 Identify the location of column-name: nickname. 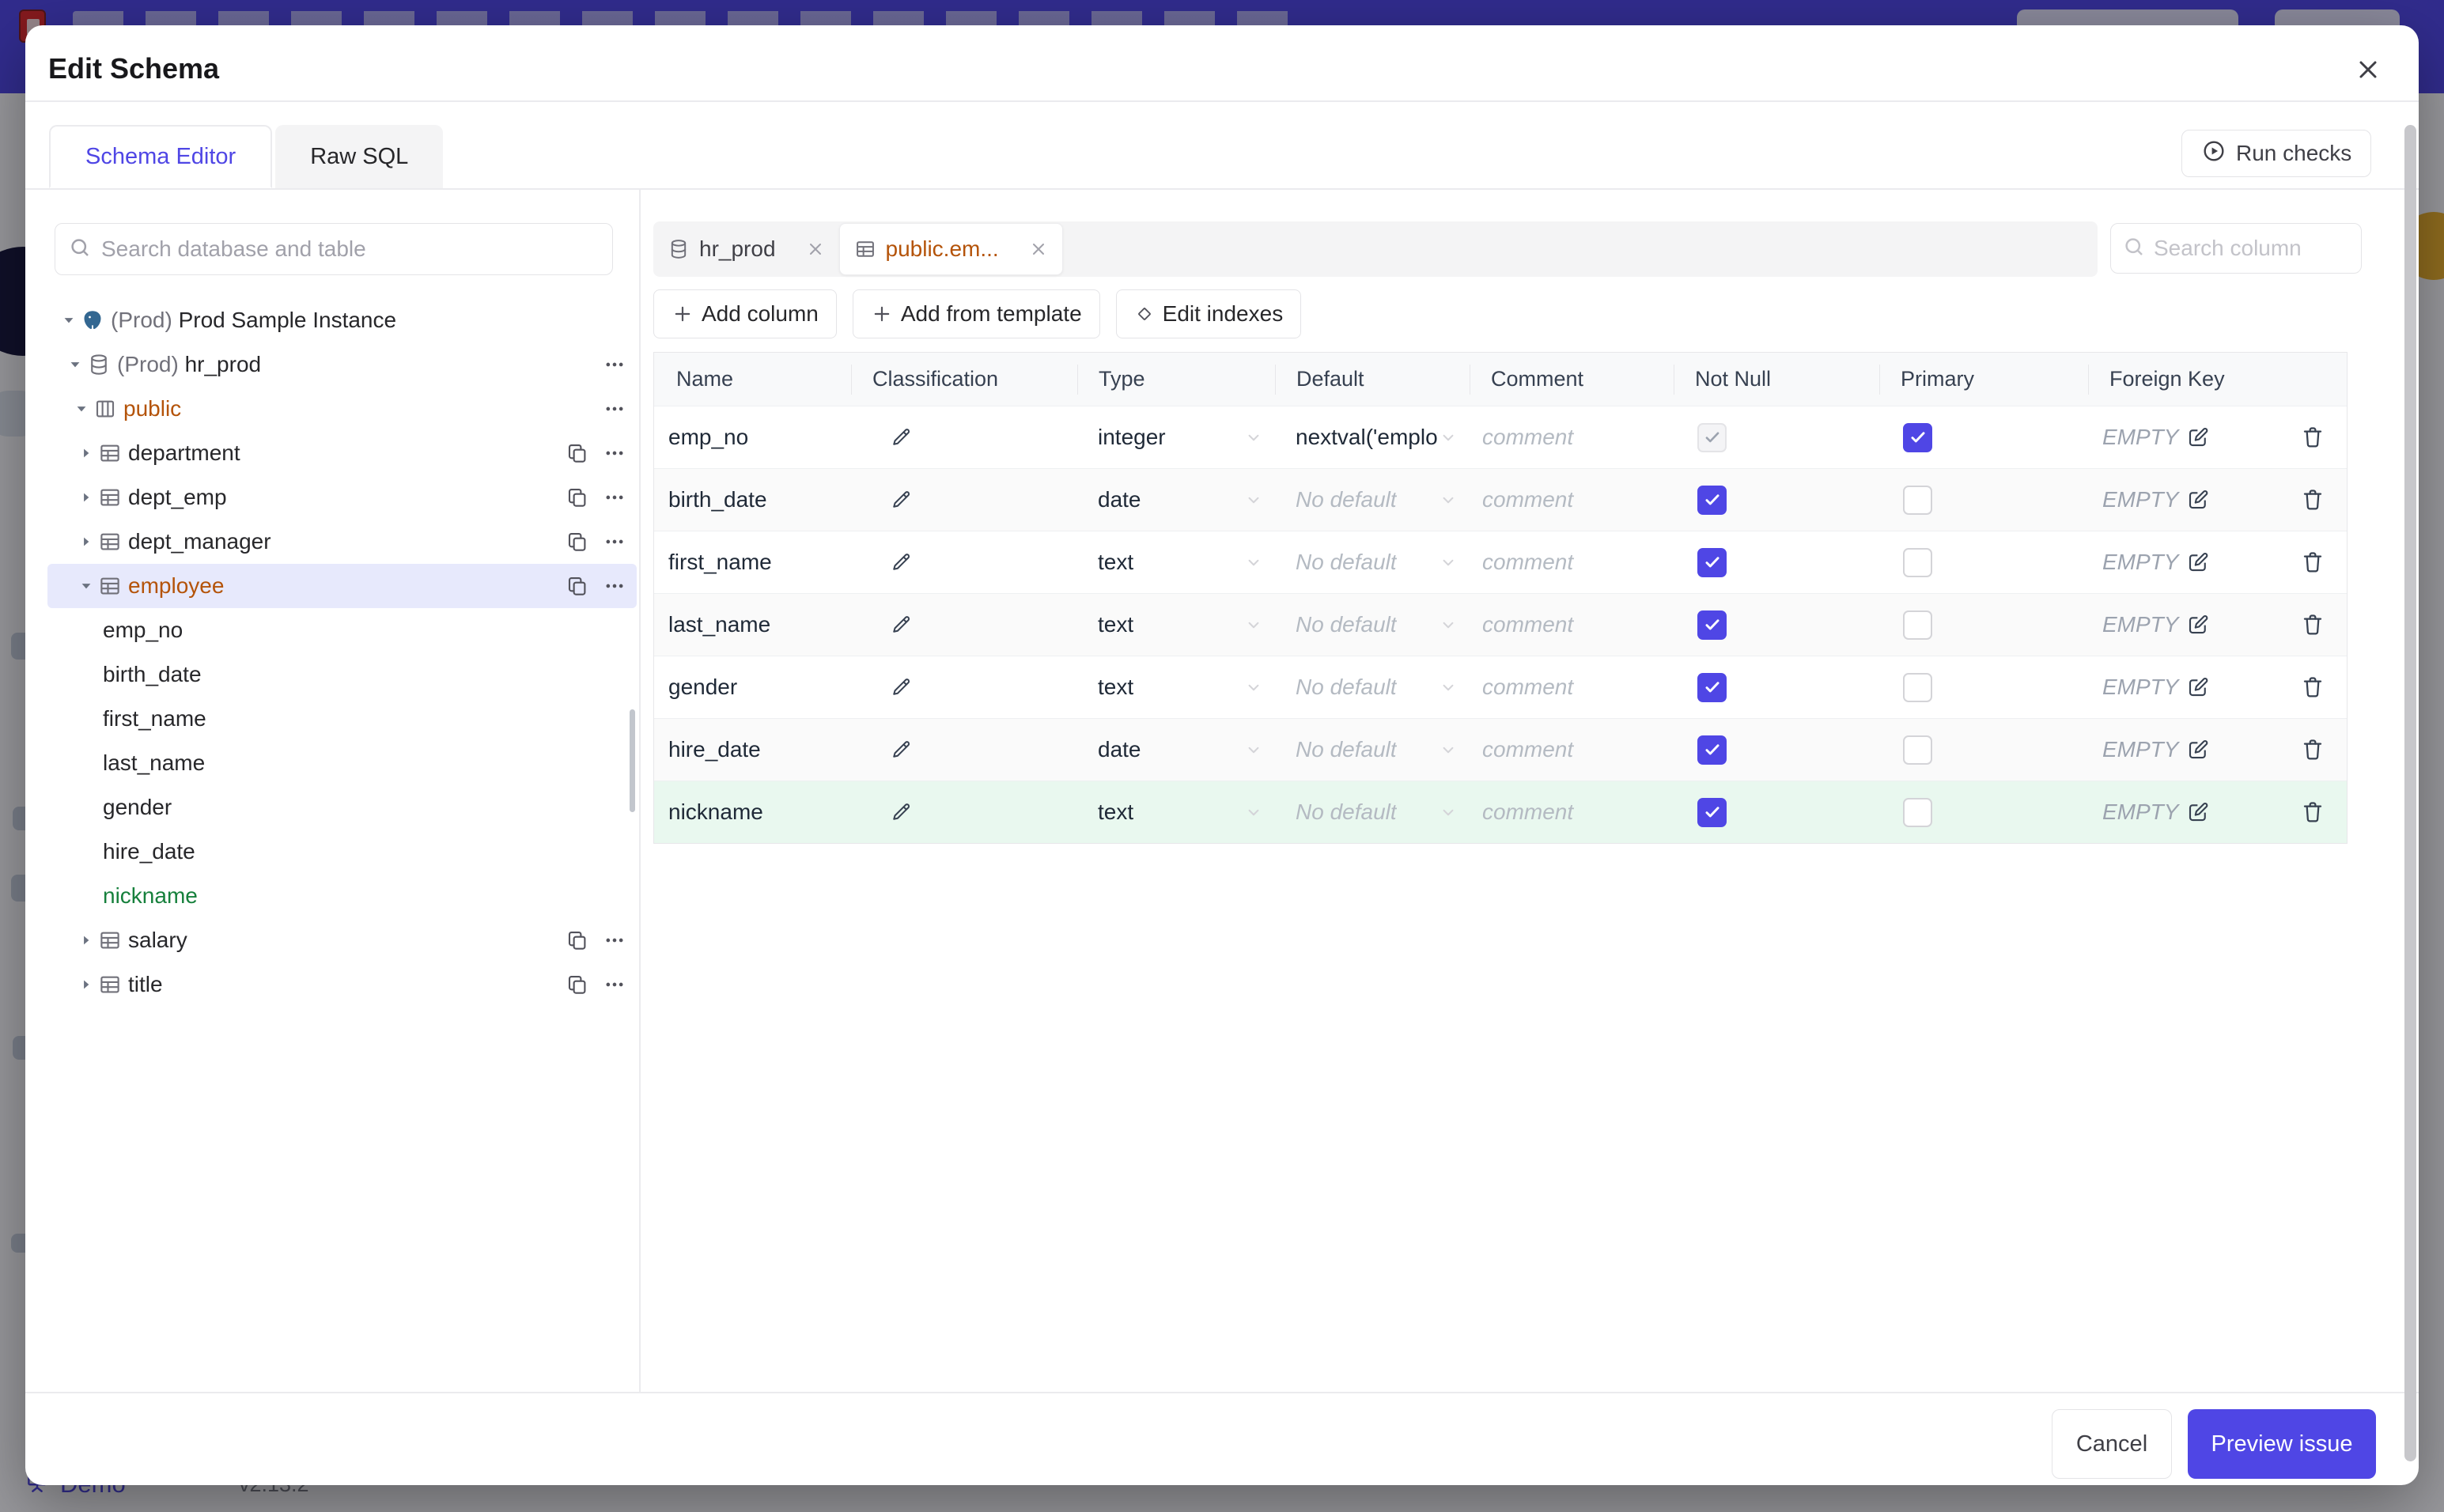
(752, 812).